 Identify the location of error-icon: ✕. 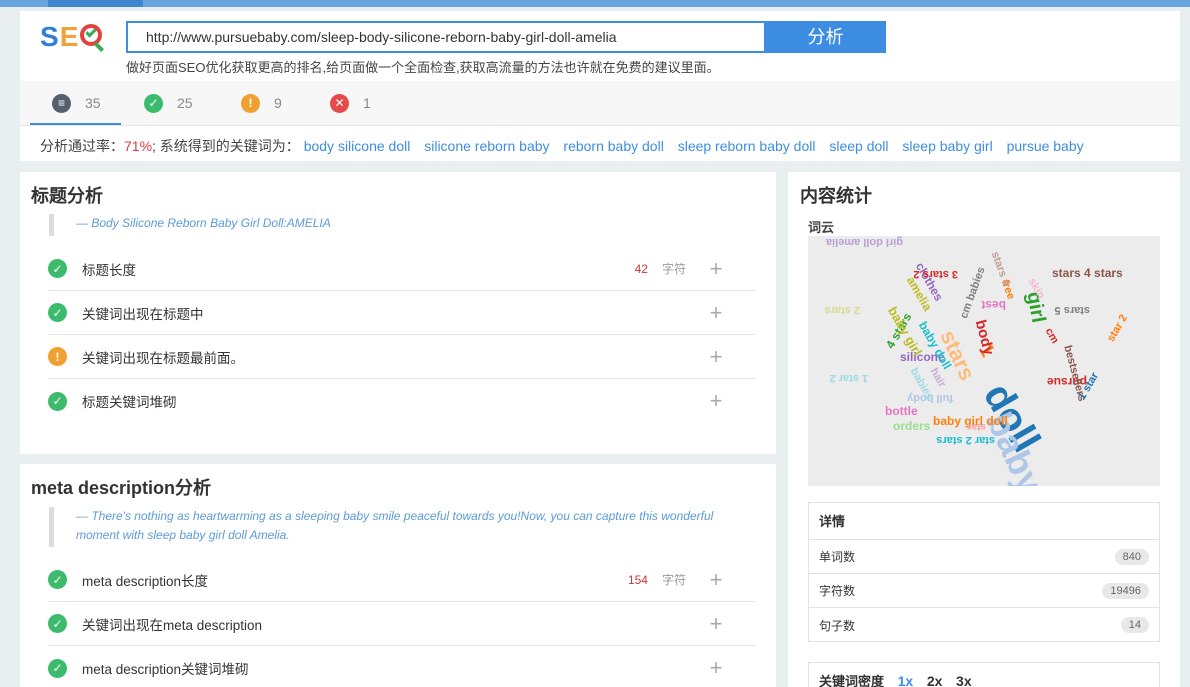
(339, 103).